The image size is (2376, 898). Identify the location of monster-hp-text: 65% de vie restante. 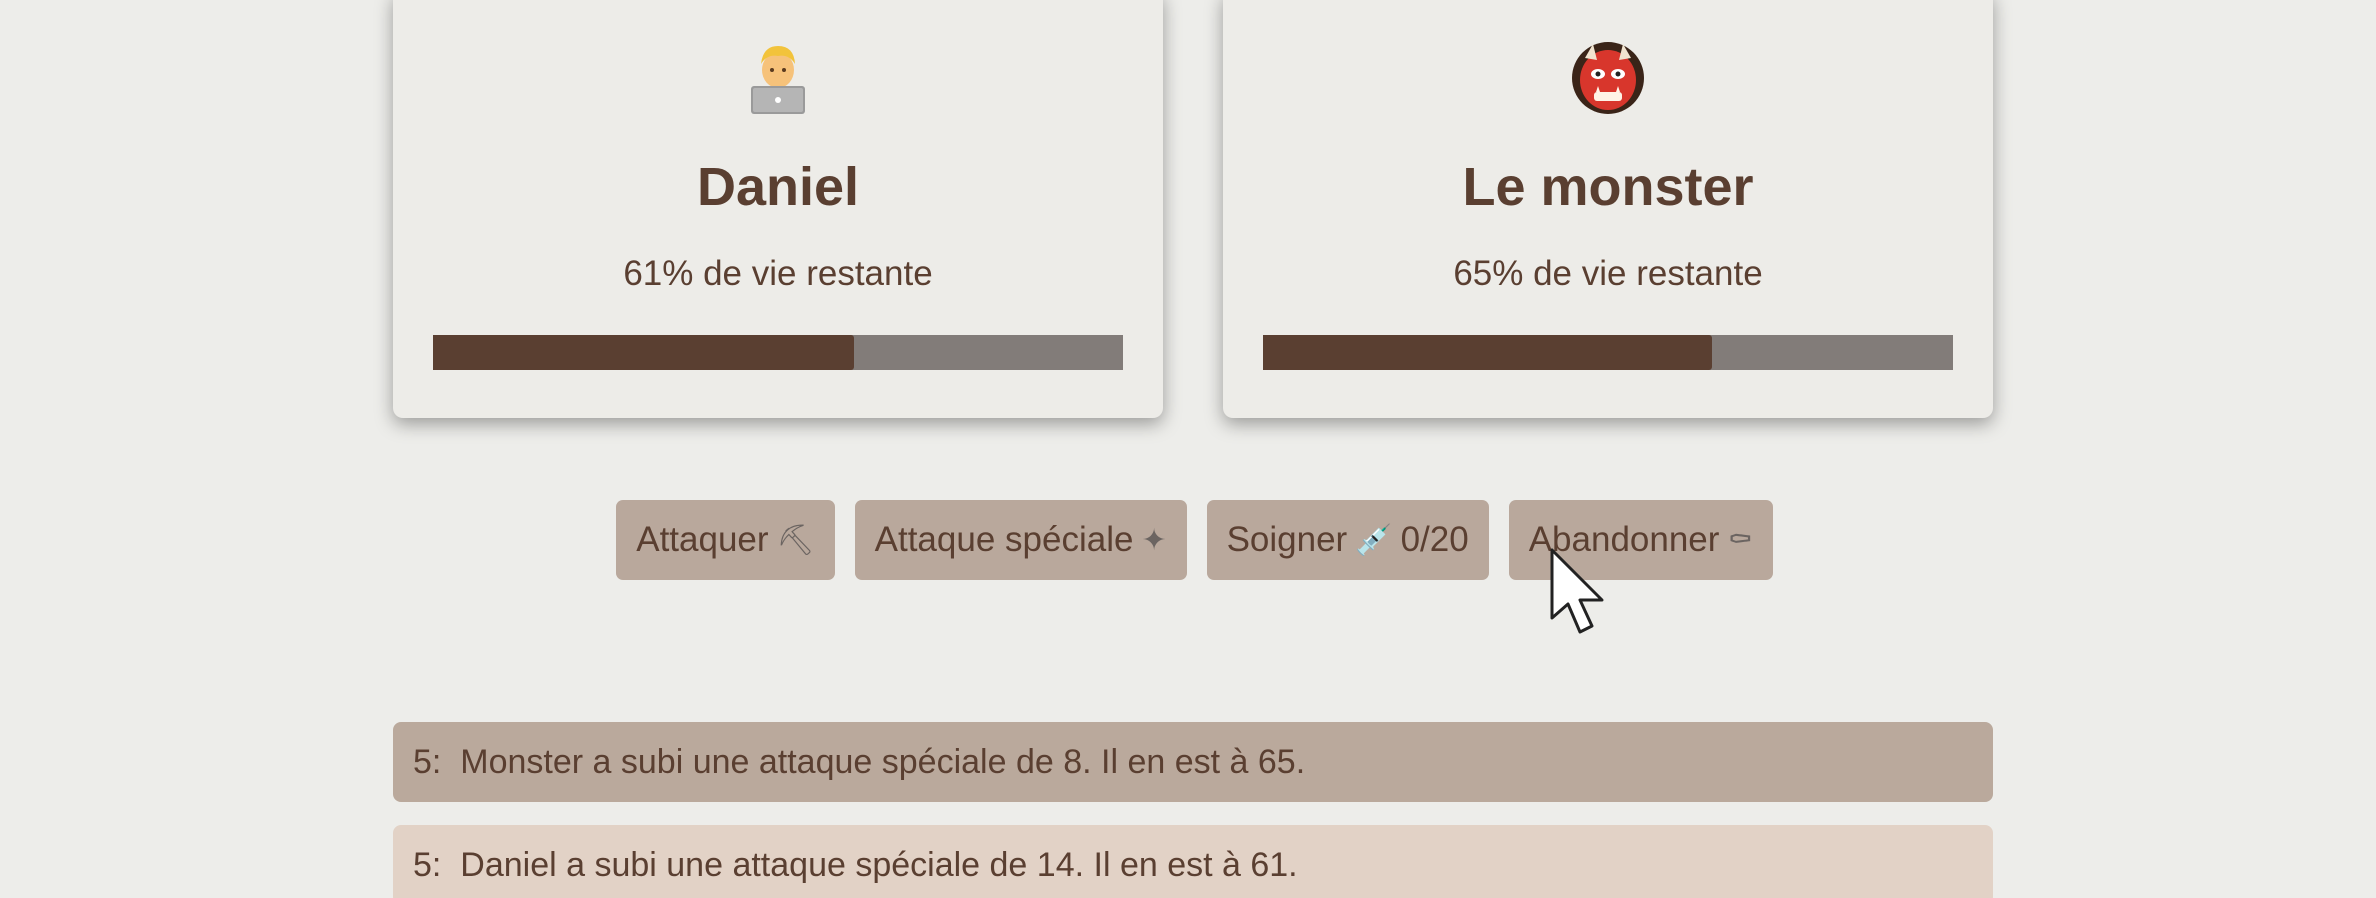
(1608, 273).